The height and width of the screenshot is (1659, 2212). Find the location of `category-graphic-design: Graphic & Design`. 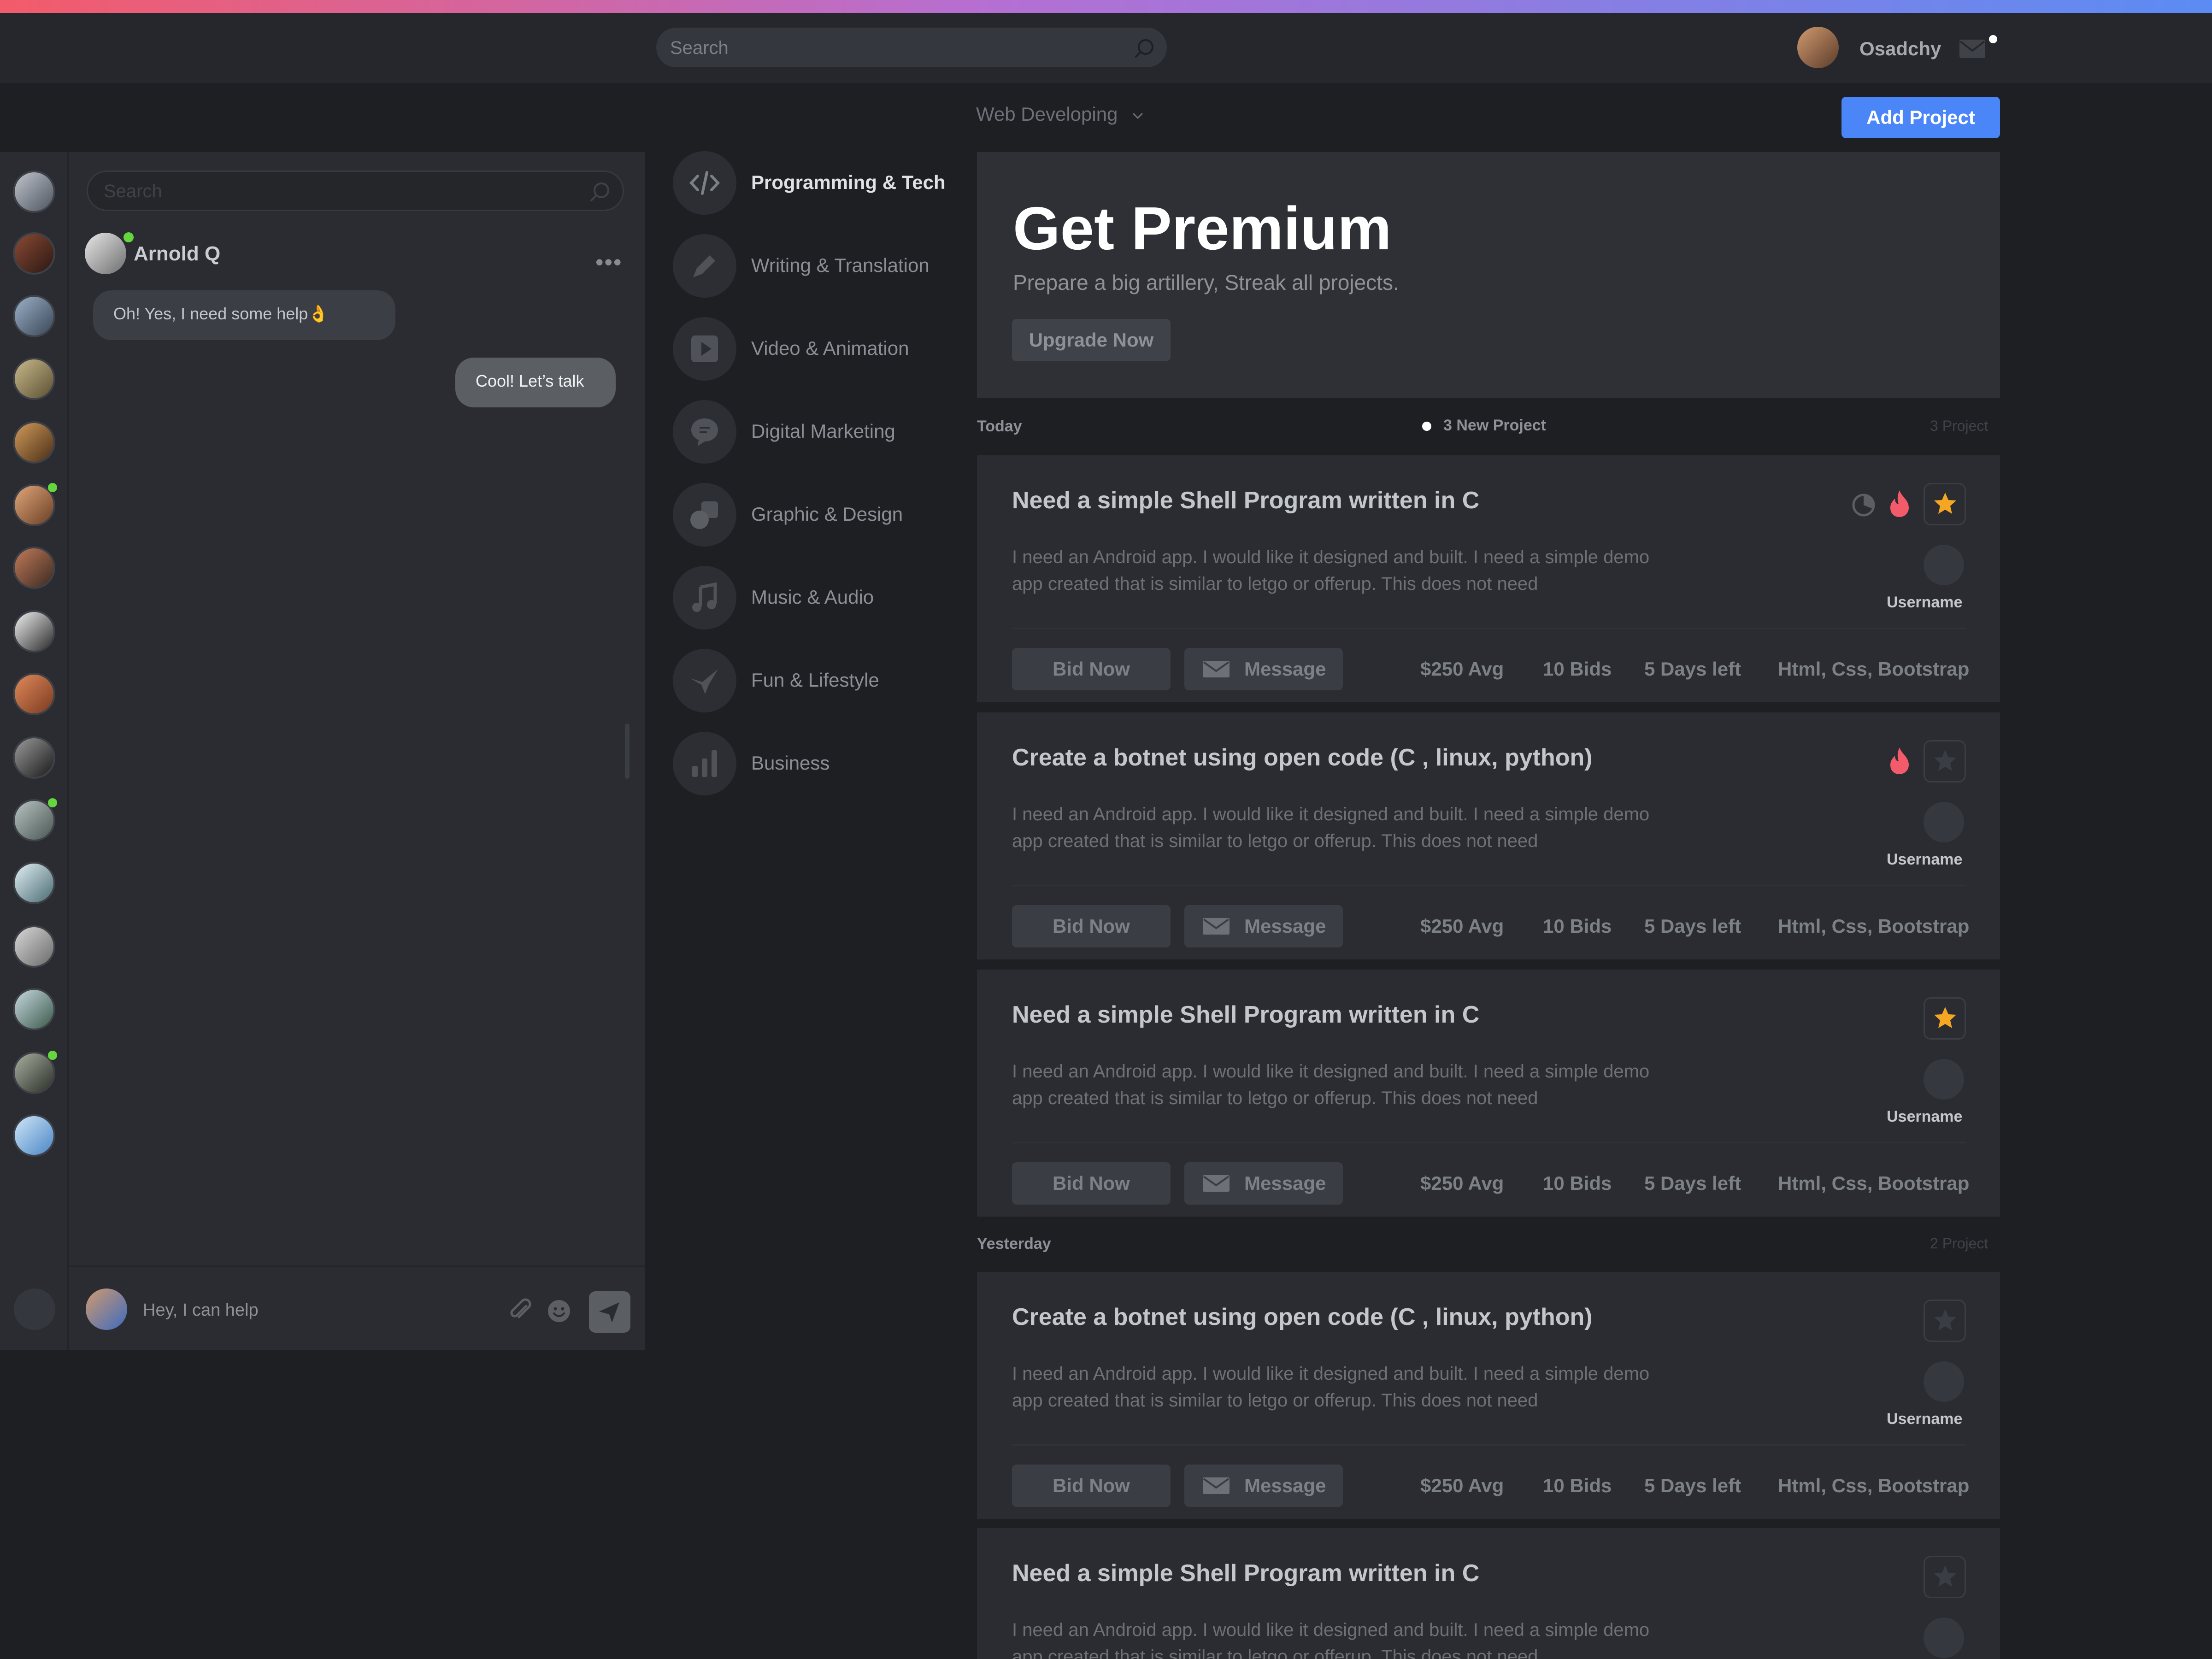

category-graphic-design: Graphic & Design is located at coordinates (816, 515).